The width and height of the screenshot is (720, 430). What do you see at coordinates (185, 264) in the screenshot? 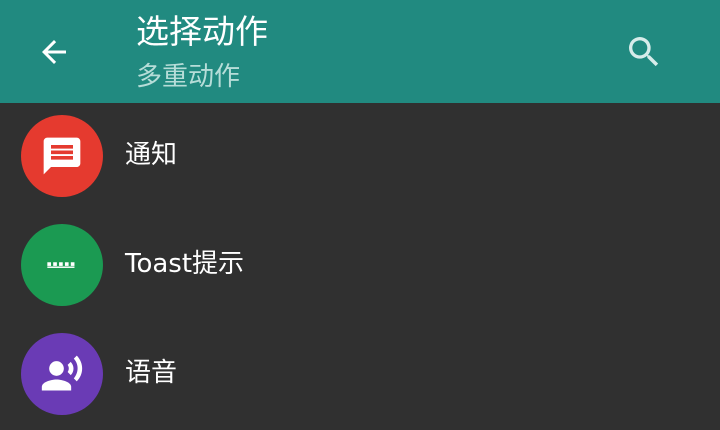
I see `action-label: Toast提示` at bounding box center [185, 264].